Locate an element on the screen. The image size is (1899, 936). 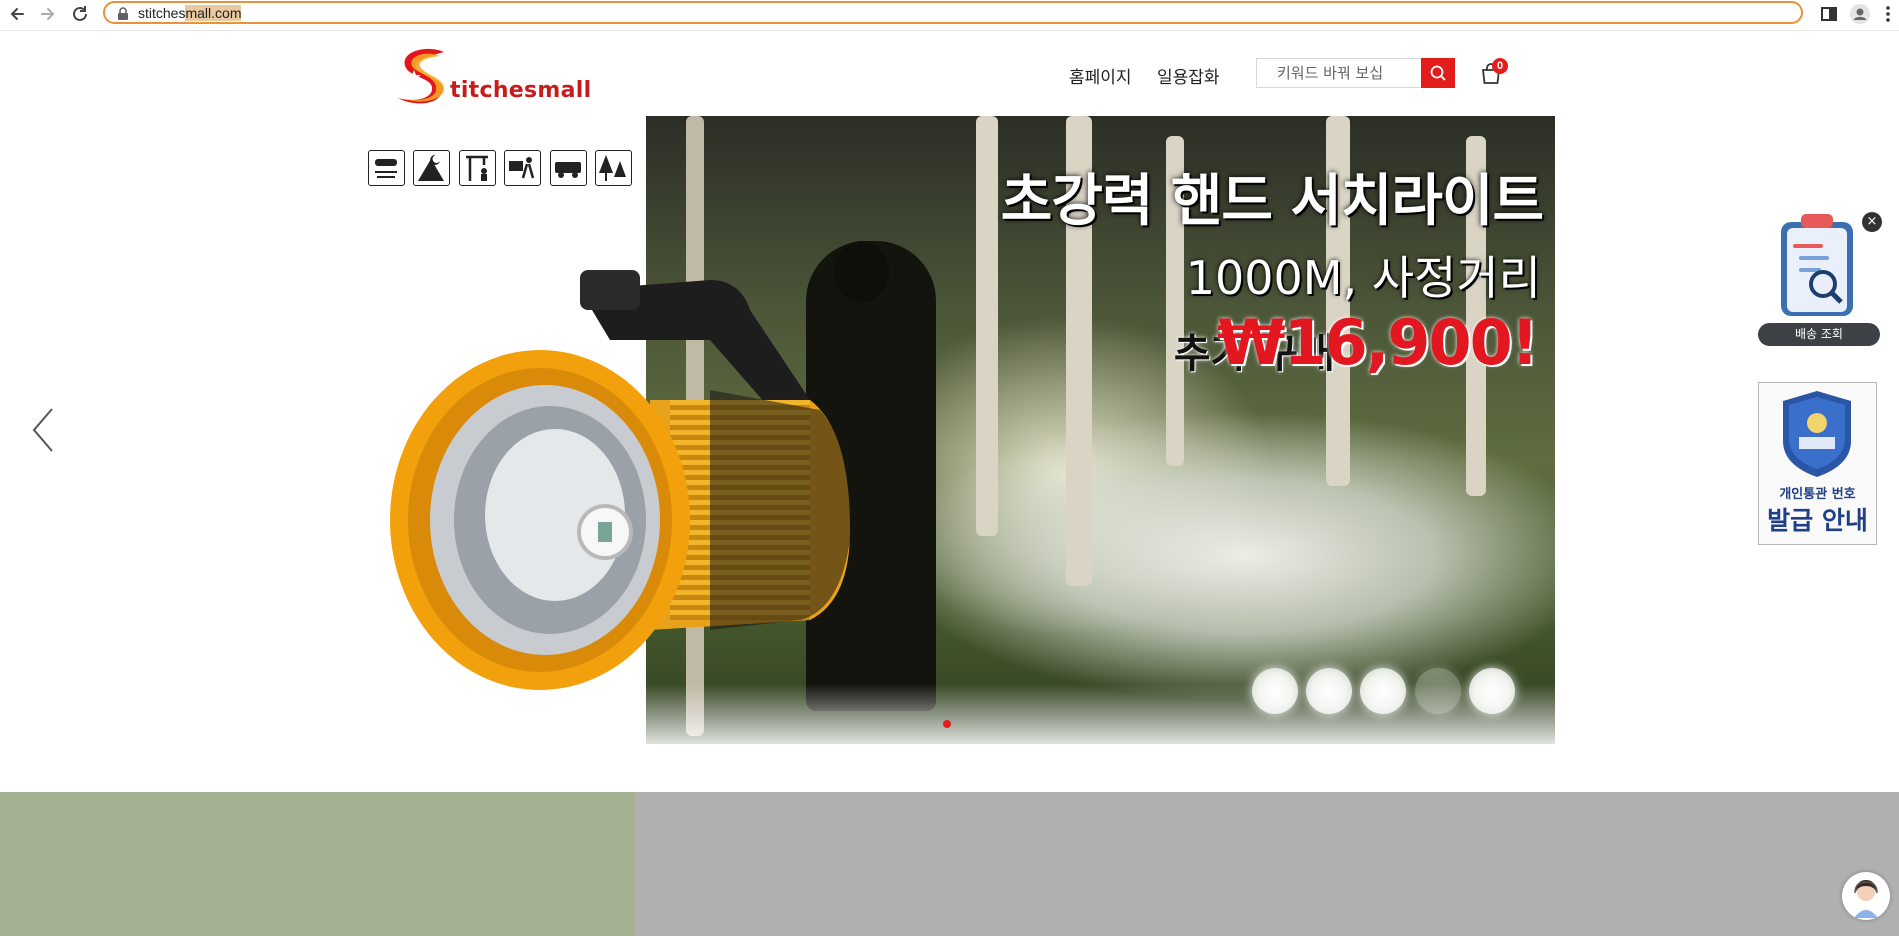
nav-home: 홈페이지 is located at coordinates (1100, 75).